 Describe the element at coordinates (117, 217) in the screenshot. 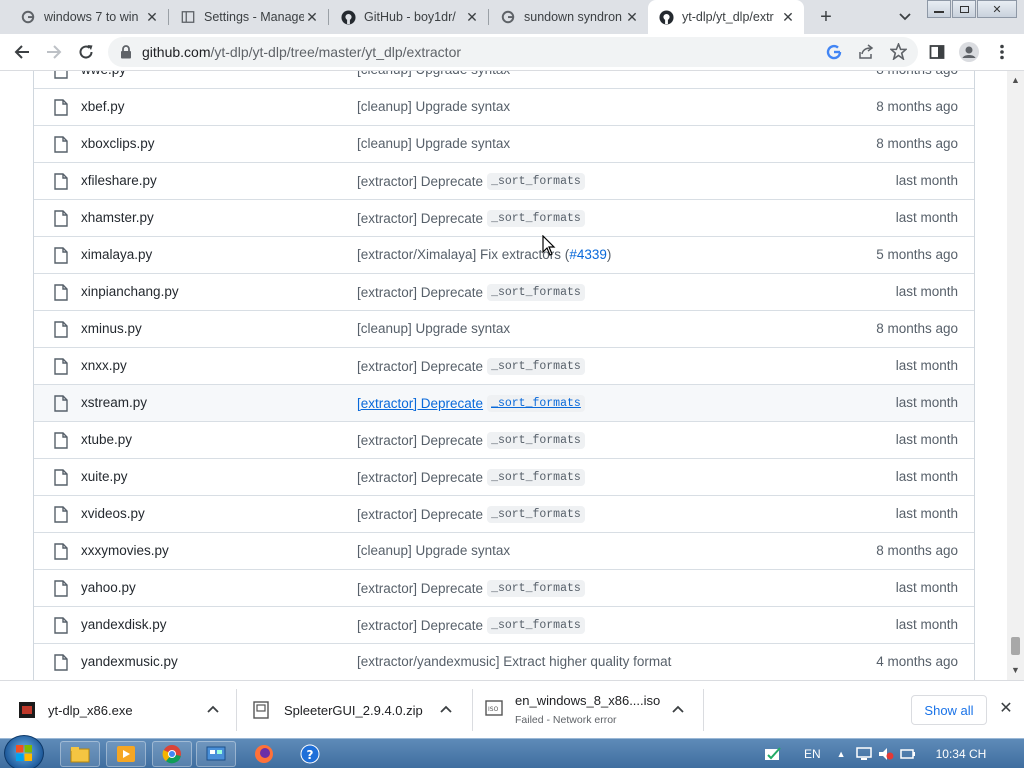

I see `file-name-link: xhamster.py` at that location.